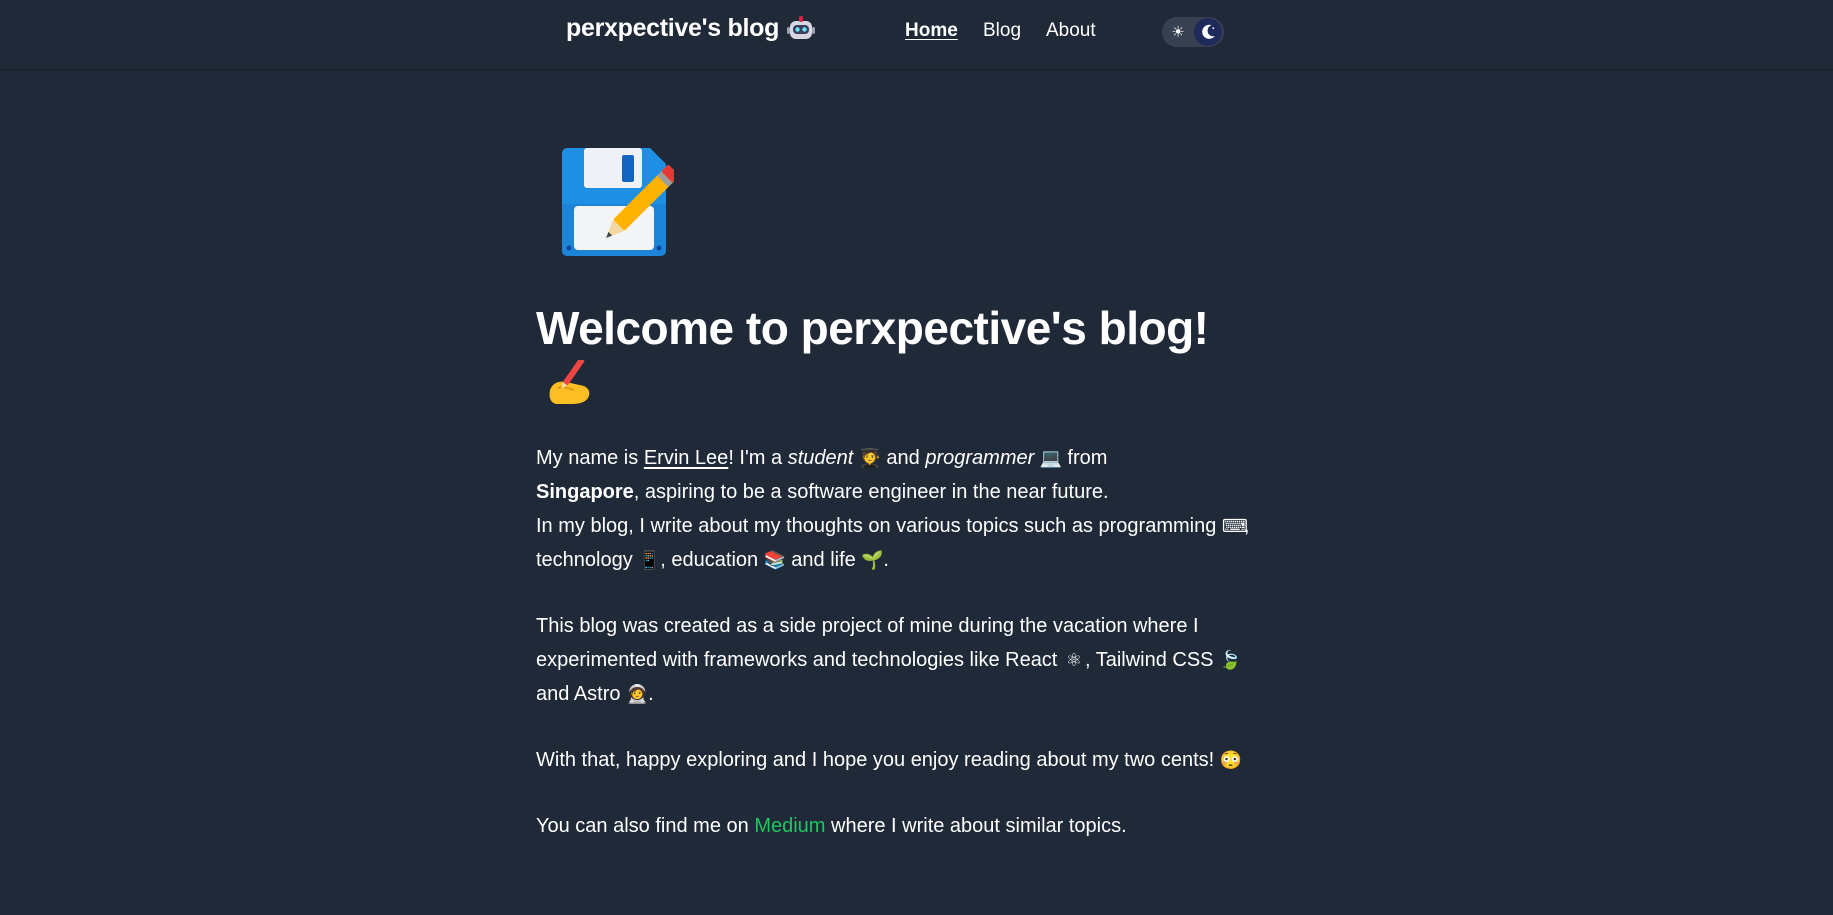  What do you see at coordinates (1234, 526) in the screenshot?
I see `keyboard-icon: ⌨` at bounding box center [1234, 526].